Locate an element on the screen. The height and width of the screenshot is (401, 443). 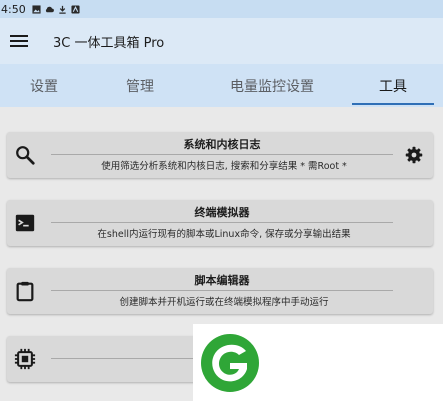
tab-battery-monitor-settings: 电量监控设置 is located at coordinates (272, 85).